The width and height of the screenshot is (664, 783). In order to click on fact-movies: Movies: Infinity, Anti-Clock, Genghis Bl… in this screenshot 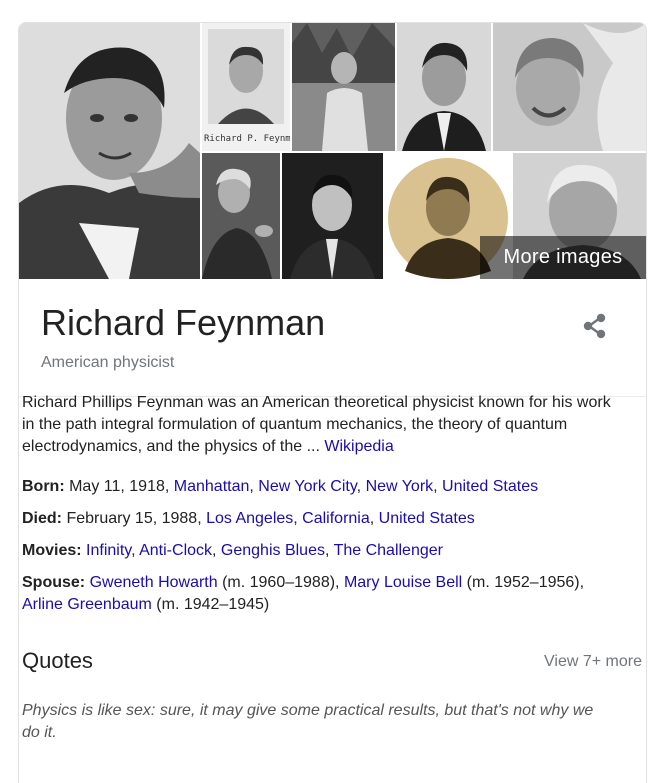, I will do `click(232, 550)`.